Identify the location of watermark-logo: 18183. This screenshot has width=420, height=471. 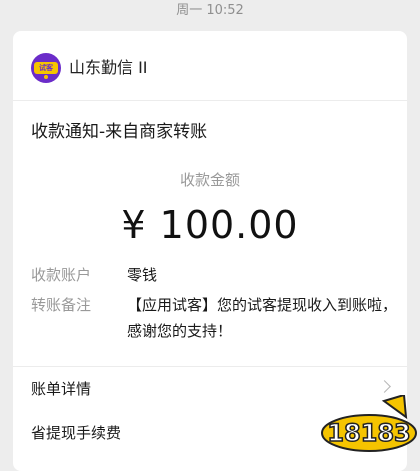
(369, 423).